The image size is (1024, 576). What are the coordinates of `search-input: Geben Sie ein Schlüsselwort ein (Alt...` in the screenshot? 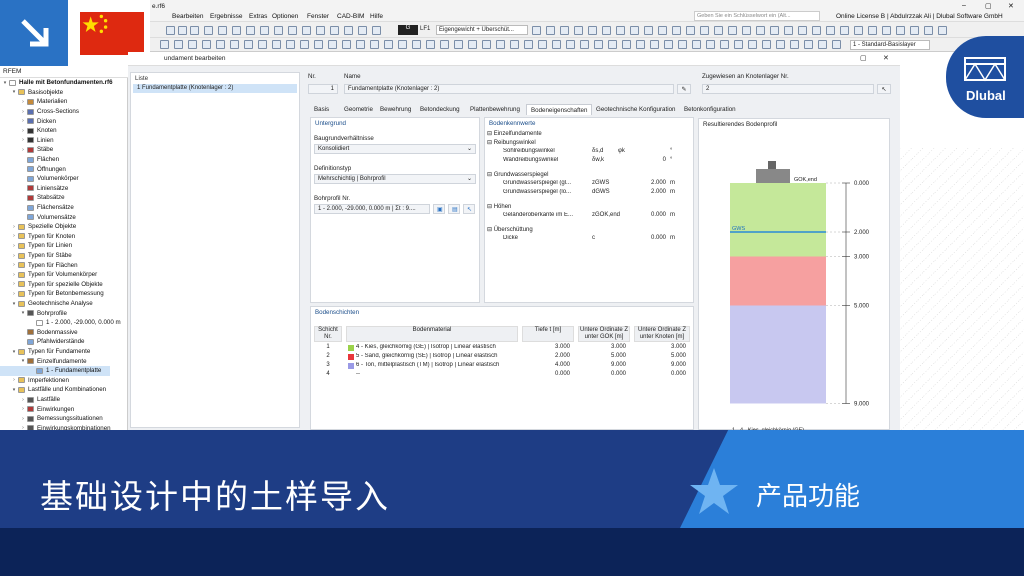 It's located at (757, 16).